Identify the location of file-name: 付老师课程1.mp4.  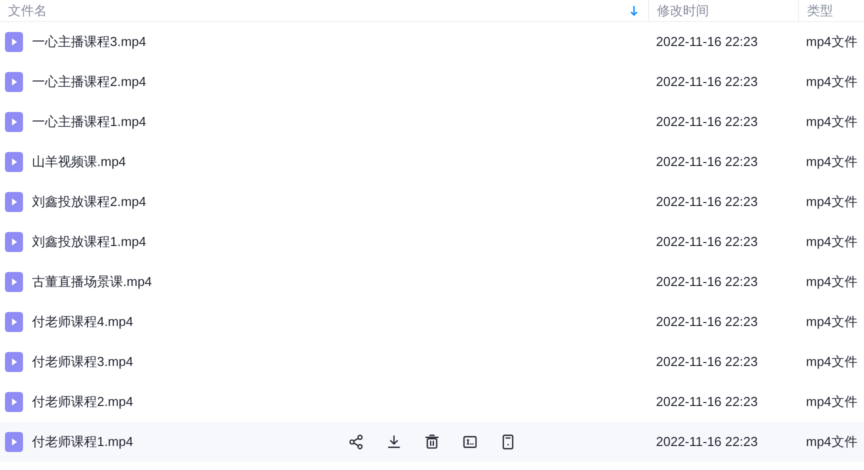
(83, 442).